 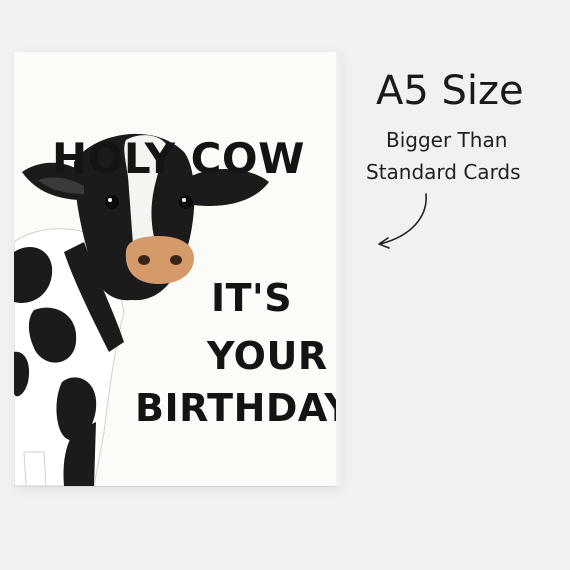 I want to click on card-line-its: IT'S, so click(x=252, y=298).